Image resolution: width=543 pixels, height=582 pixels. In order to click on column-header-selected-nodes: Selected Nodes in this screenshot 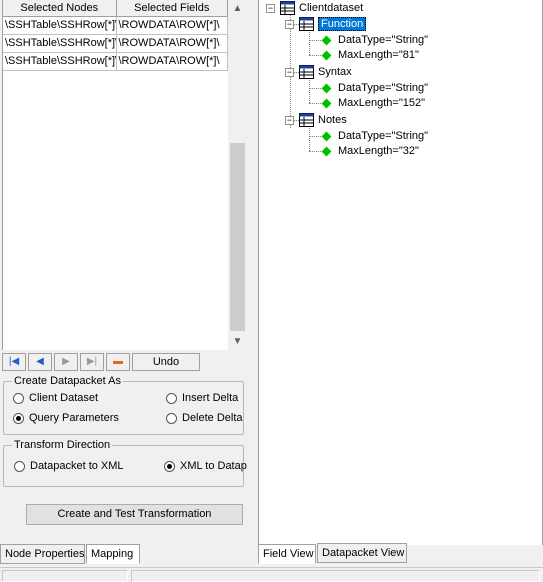, I will do `click(60, 8)`.